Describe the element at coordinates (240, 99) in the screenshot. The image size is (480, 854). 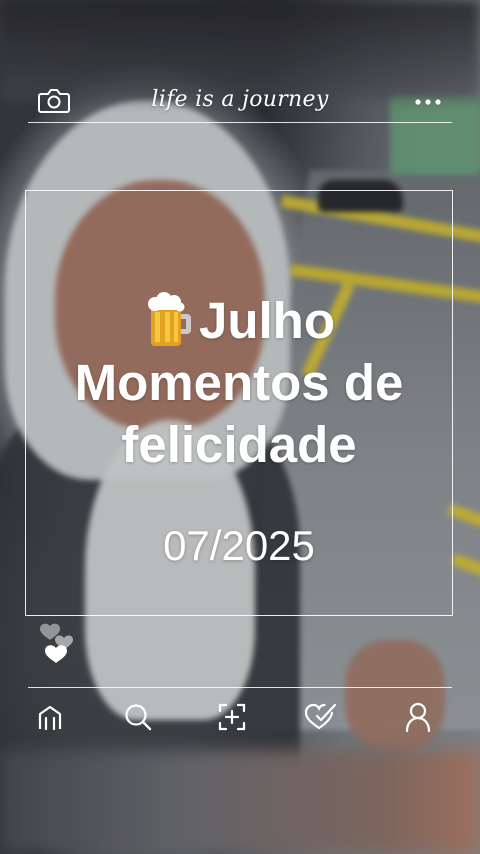
I see `brand-title: life is a journey` at that location.